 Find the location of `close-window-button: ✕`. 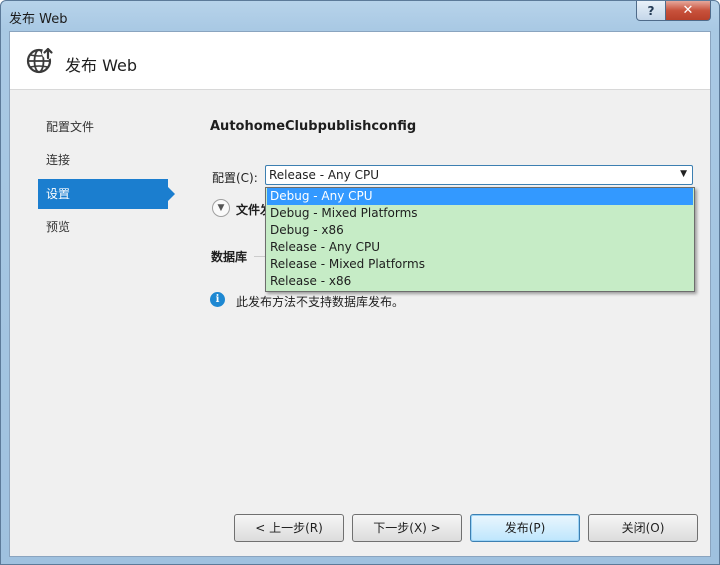

close-window-button: ✕ is located at coordinates (688, 11).